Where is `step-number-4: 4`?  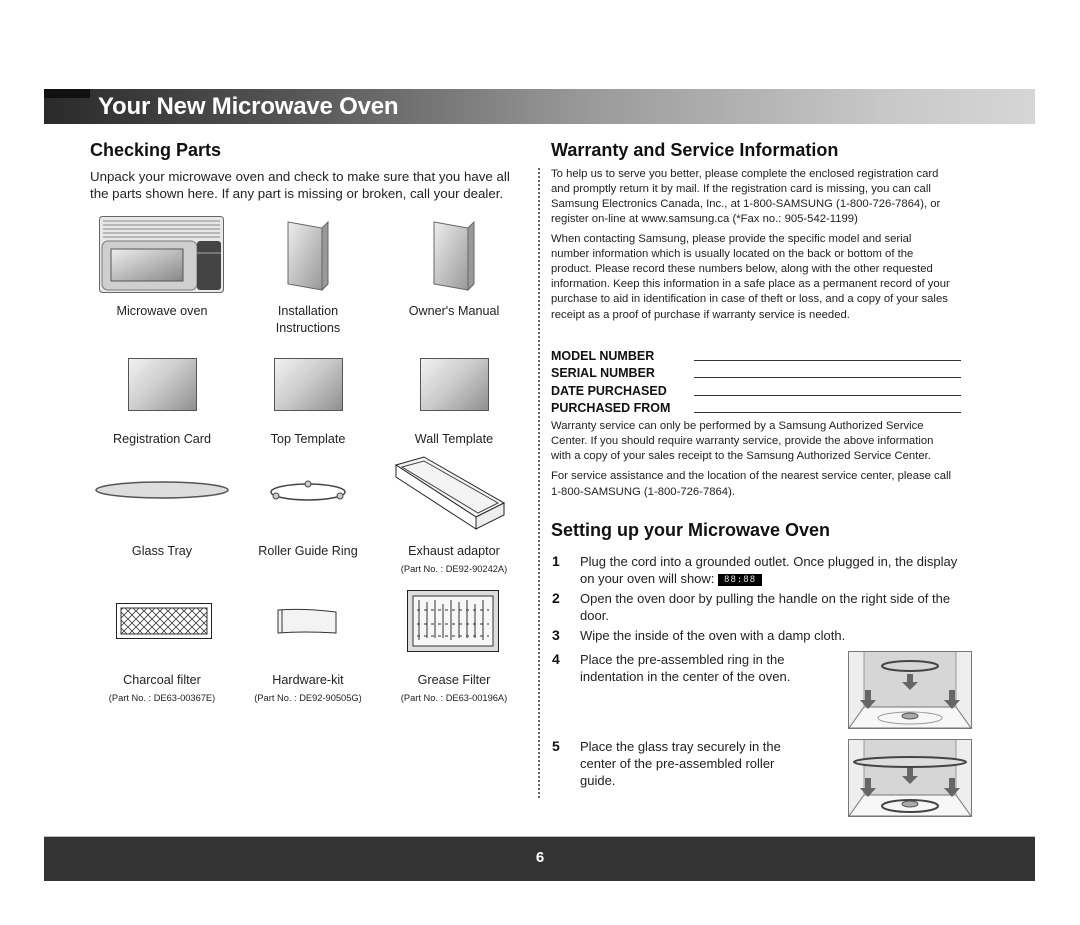 step-number-4: 4 is located at coordinates (556, 659).